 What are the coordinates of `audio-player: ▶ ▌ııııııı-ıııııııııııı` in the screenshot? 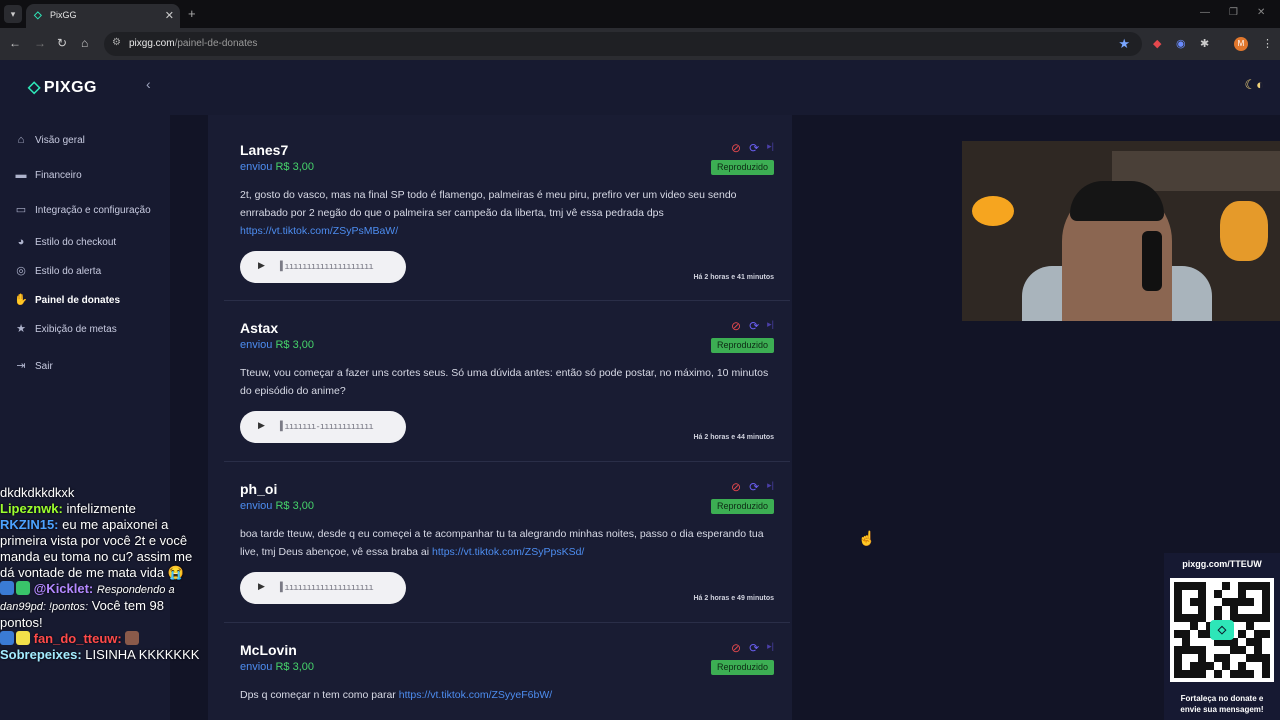 It's located at (323, 427).